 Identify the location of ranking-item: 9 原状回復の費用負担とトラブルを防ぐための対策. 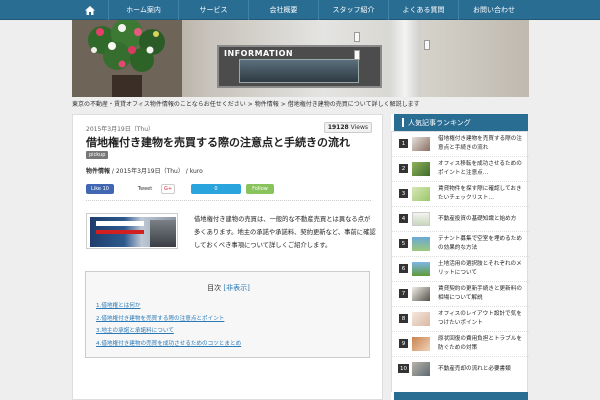
(460, 344).